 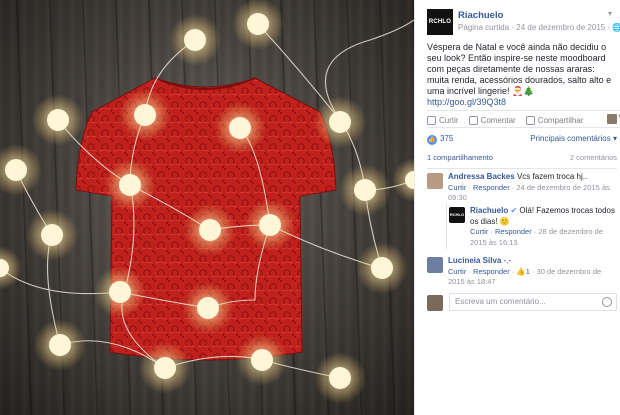 What do you see at coordinates (560, 120) in the screenshot?
I see `share-label: Compartilhar` at bounding box center [560, 120].